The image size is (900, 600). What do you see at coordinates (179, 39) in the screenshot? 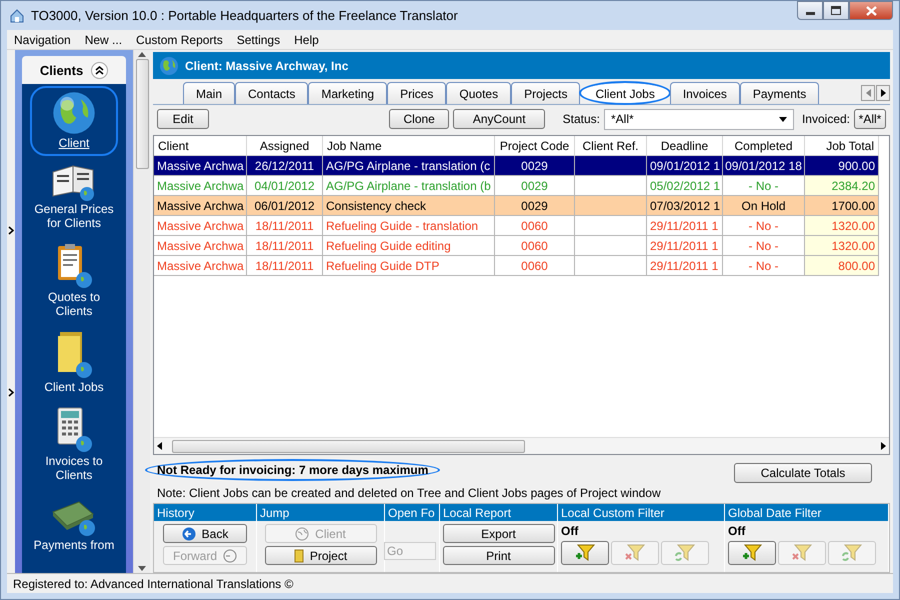
I see `menu-item: Custom Reports` at bounding box center [179, 39].